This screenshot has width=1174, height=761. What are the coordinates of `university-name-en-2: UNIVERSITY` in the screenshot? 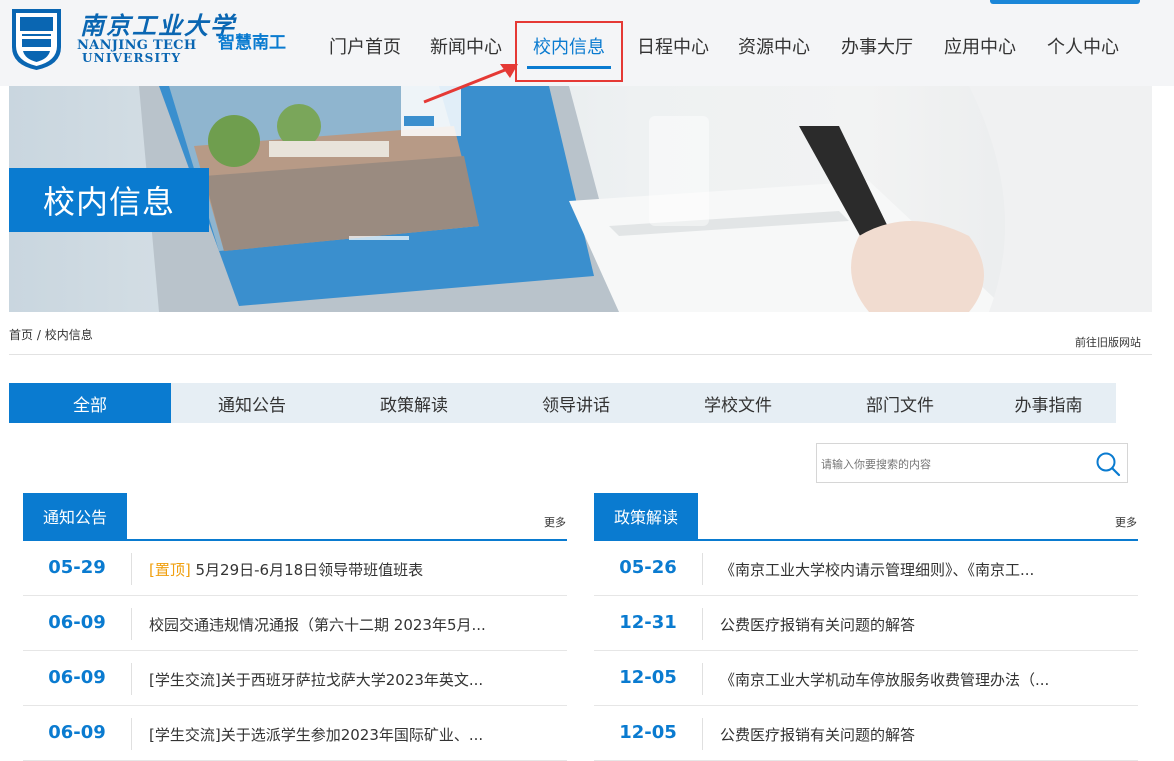 It's located at (132, 58).